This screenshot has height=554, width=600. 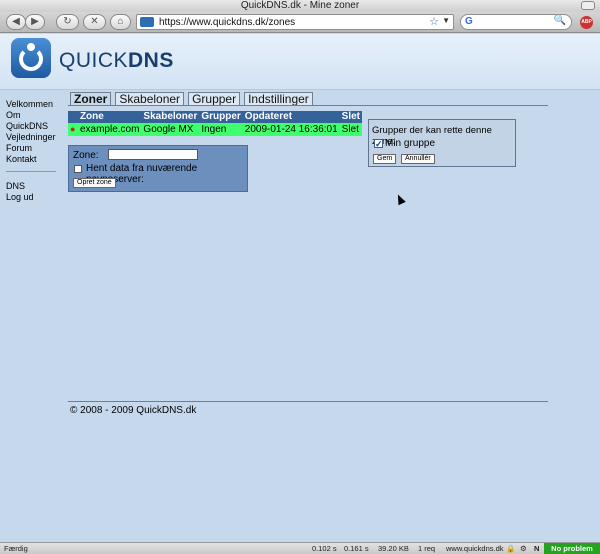 I want to click on zone-template-link: Google MX, so click(x=170, y=129).